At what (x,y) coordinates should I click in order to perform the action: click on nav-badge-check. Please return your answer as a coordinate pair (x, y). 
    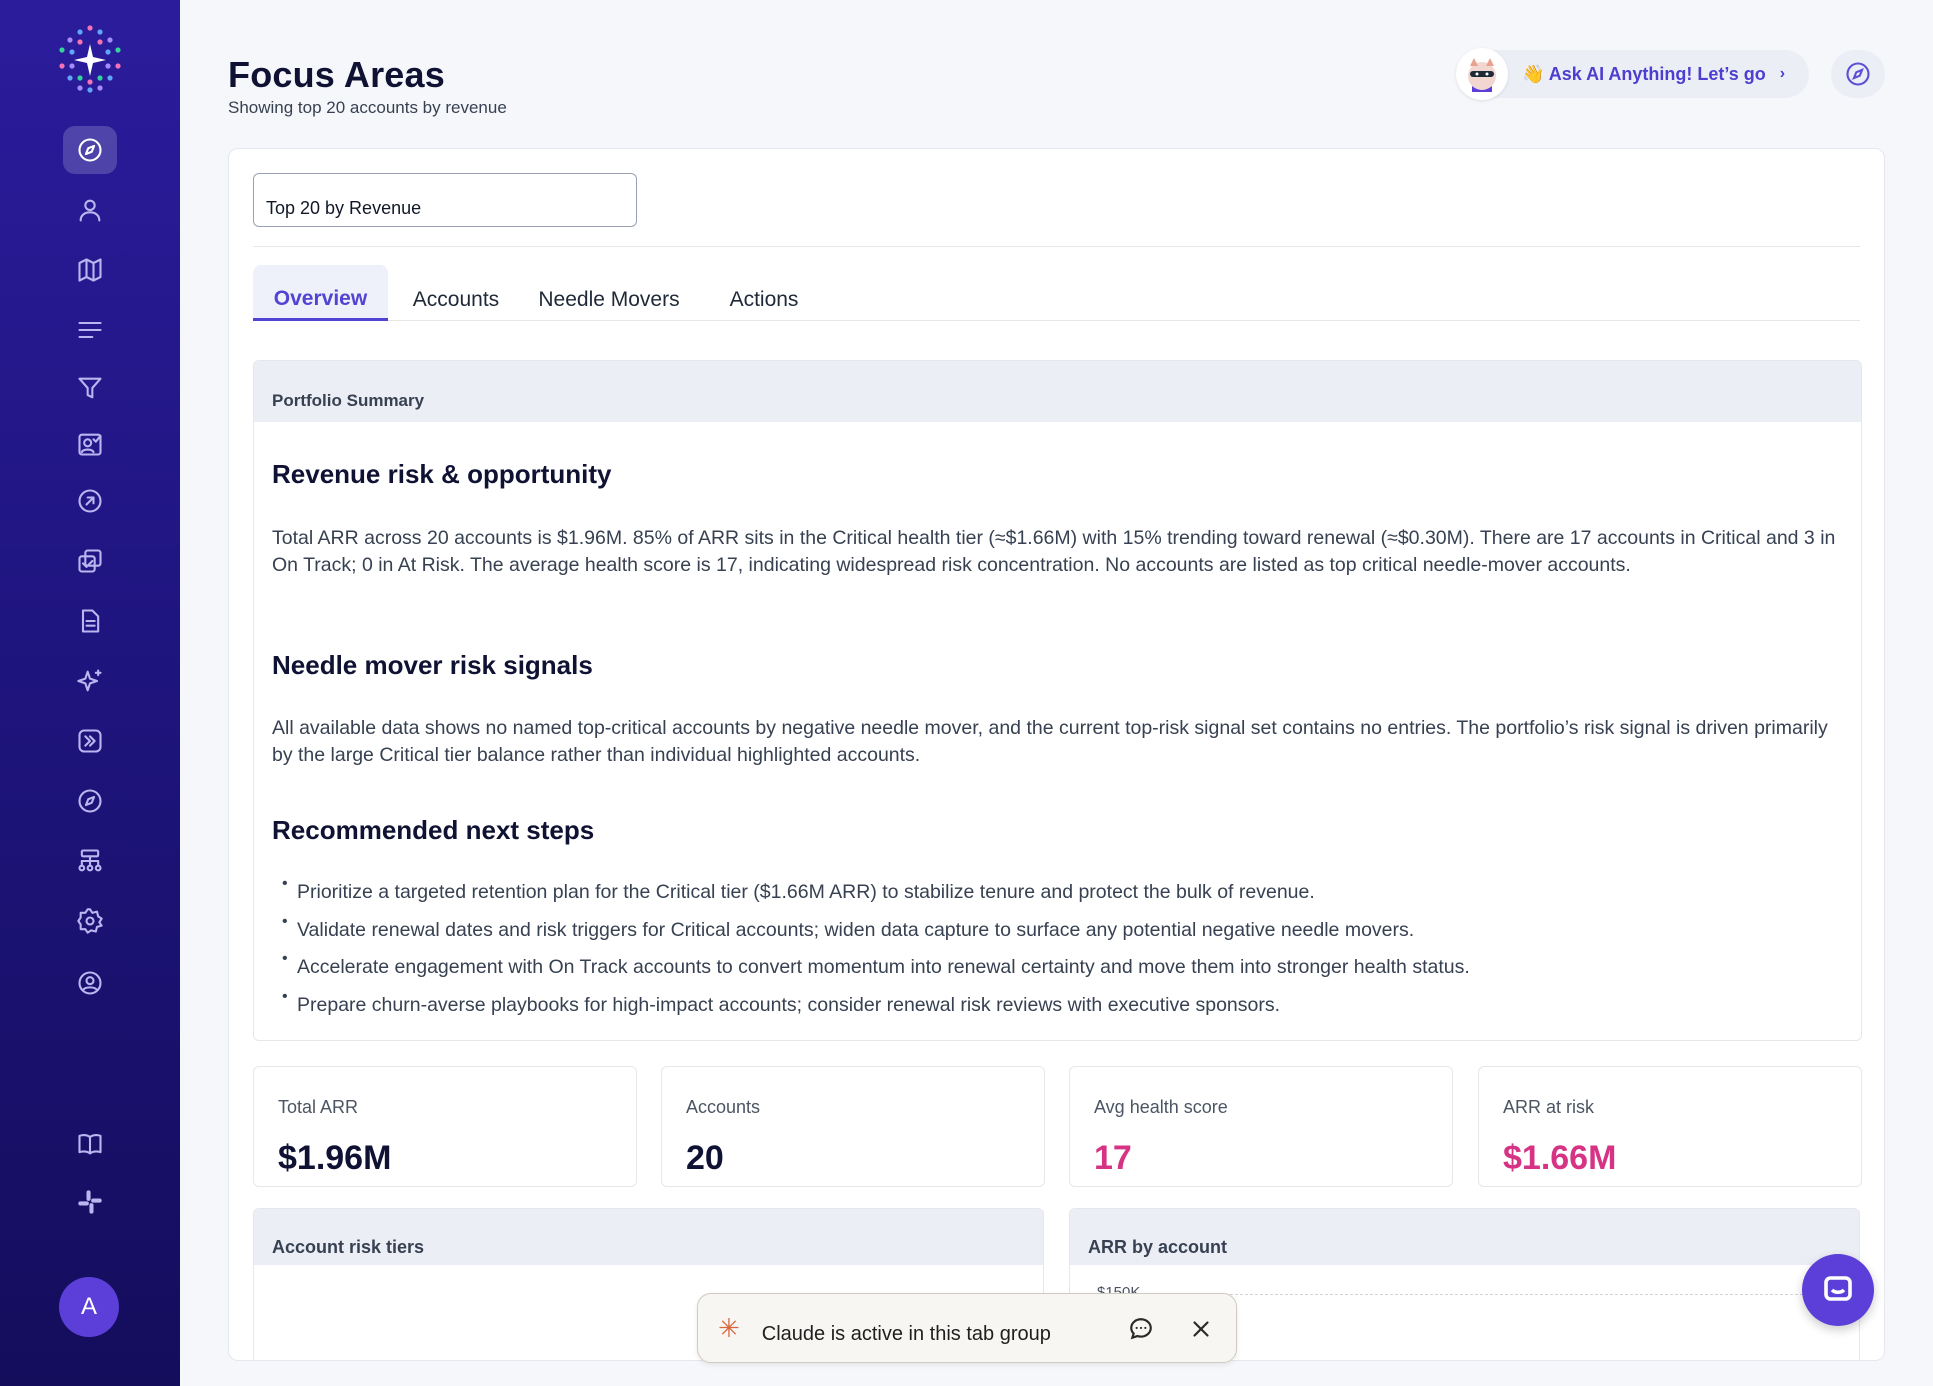
    Looking at the image, I should click on (90, 444).